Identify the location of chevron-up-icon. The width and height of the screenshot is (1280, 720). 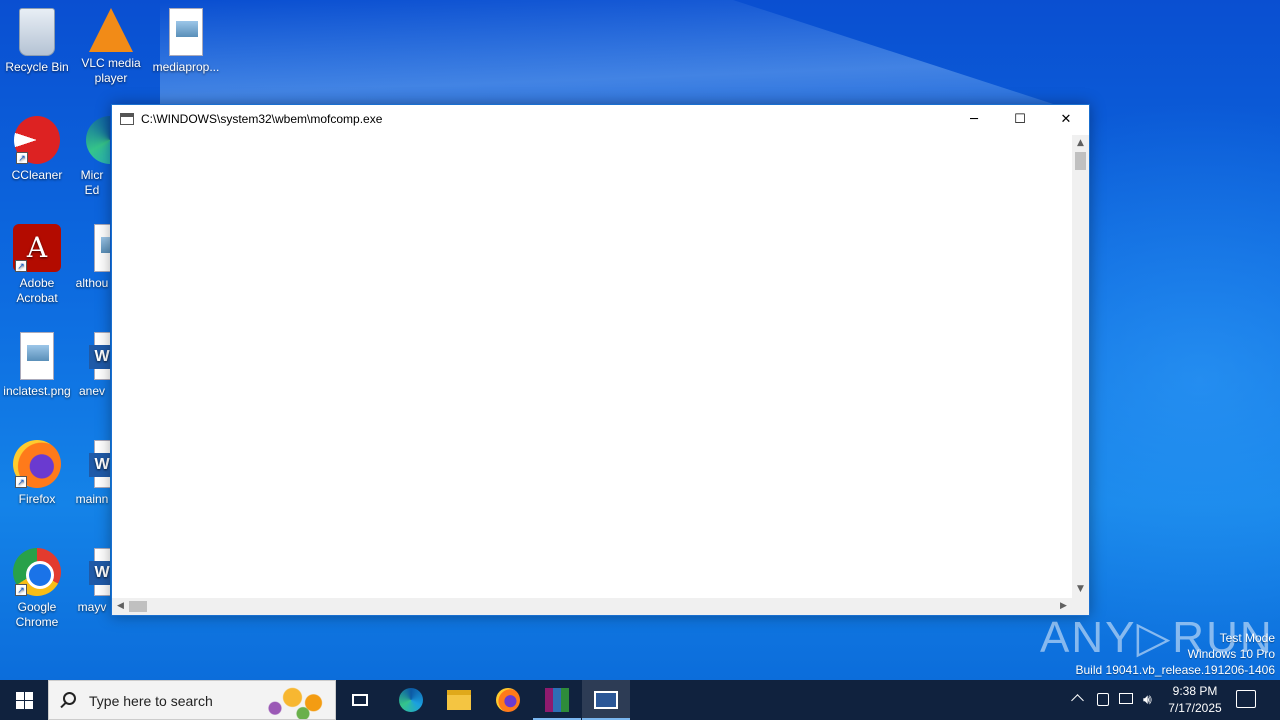
(1077, 700).